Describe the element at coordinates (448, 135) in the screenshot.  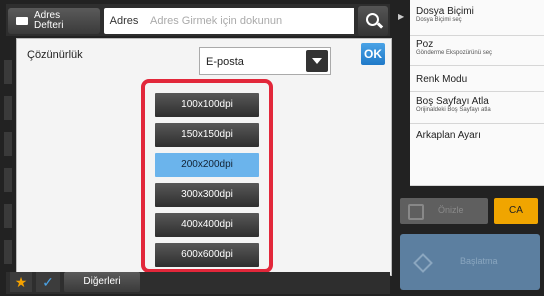
I see `panel-item-title: Arkaplan Ayarı` at that location.